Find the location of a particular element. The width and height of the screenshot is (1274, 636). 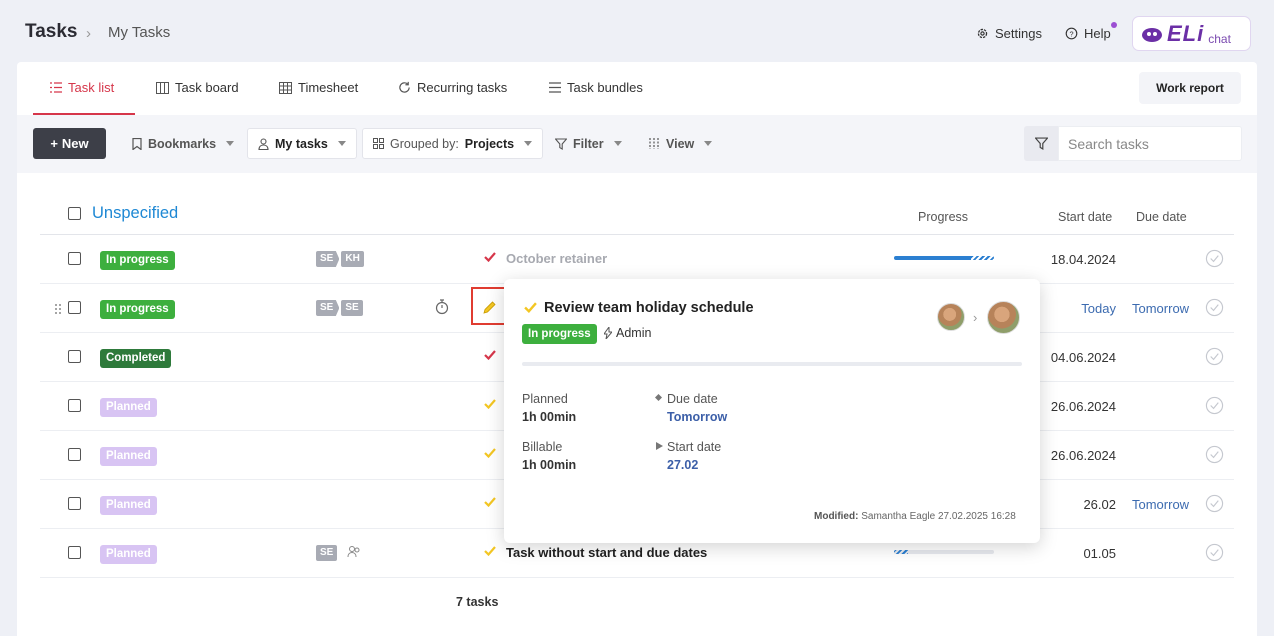

stack-icon is located at coordinates (555, 87).